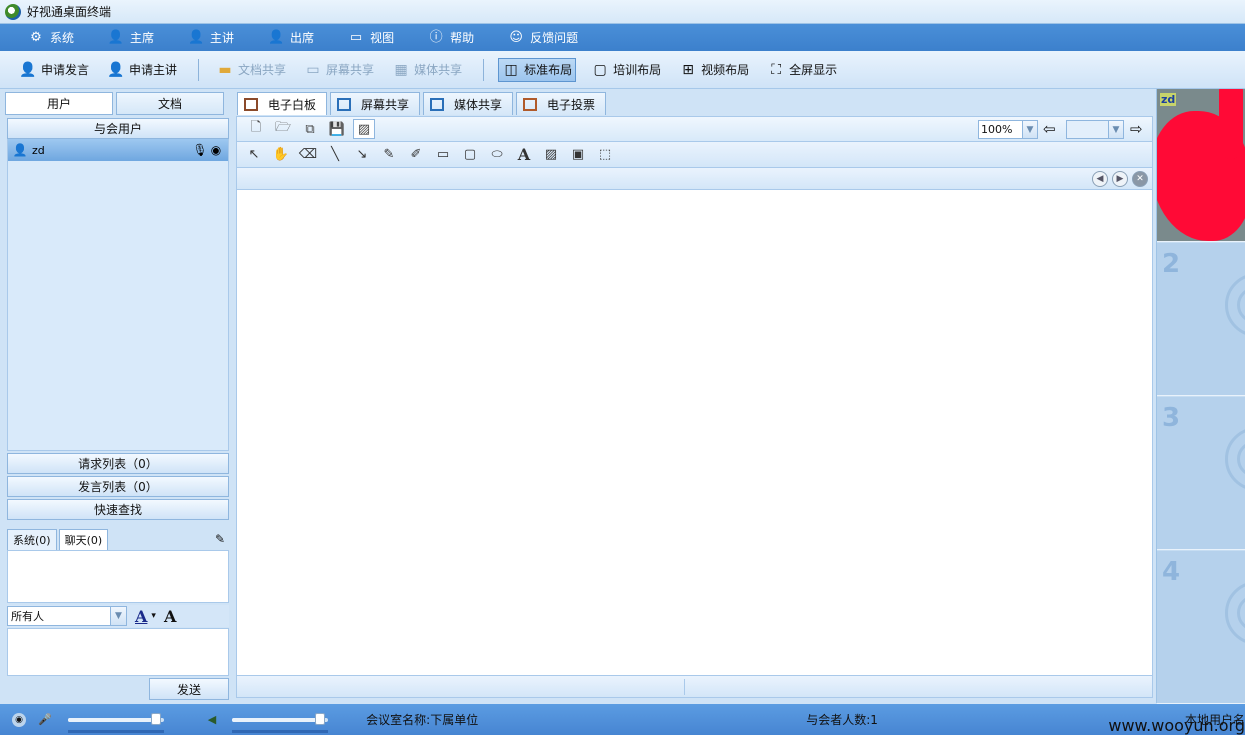  What do you see at coordinates (118, 486) in the screenshot?
I see `speak-list-button: 发言列表（0）` at bounding box center [118, 486].